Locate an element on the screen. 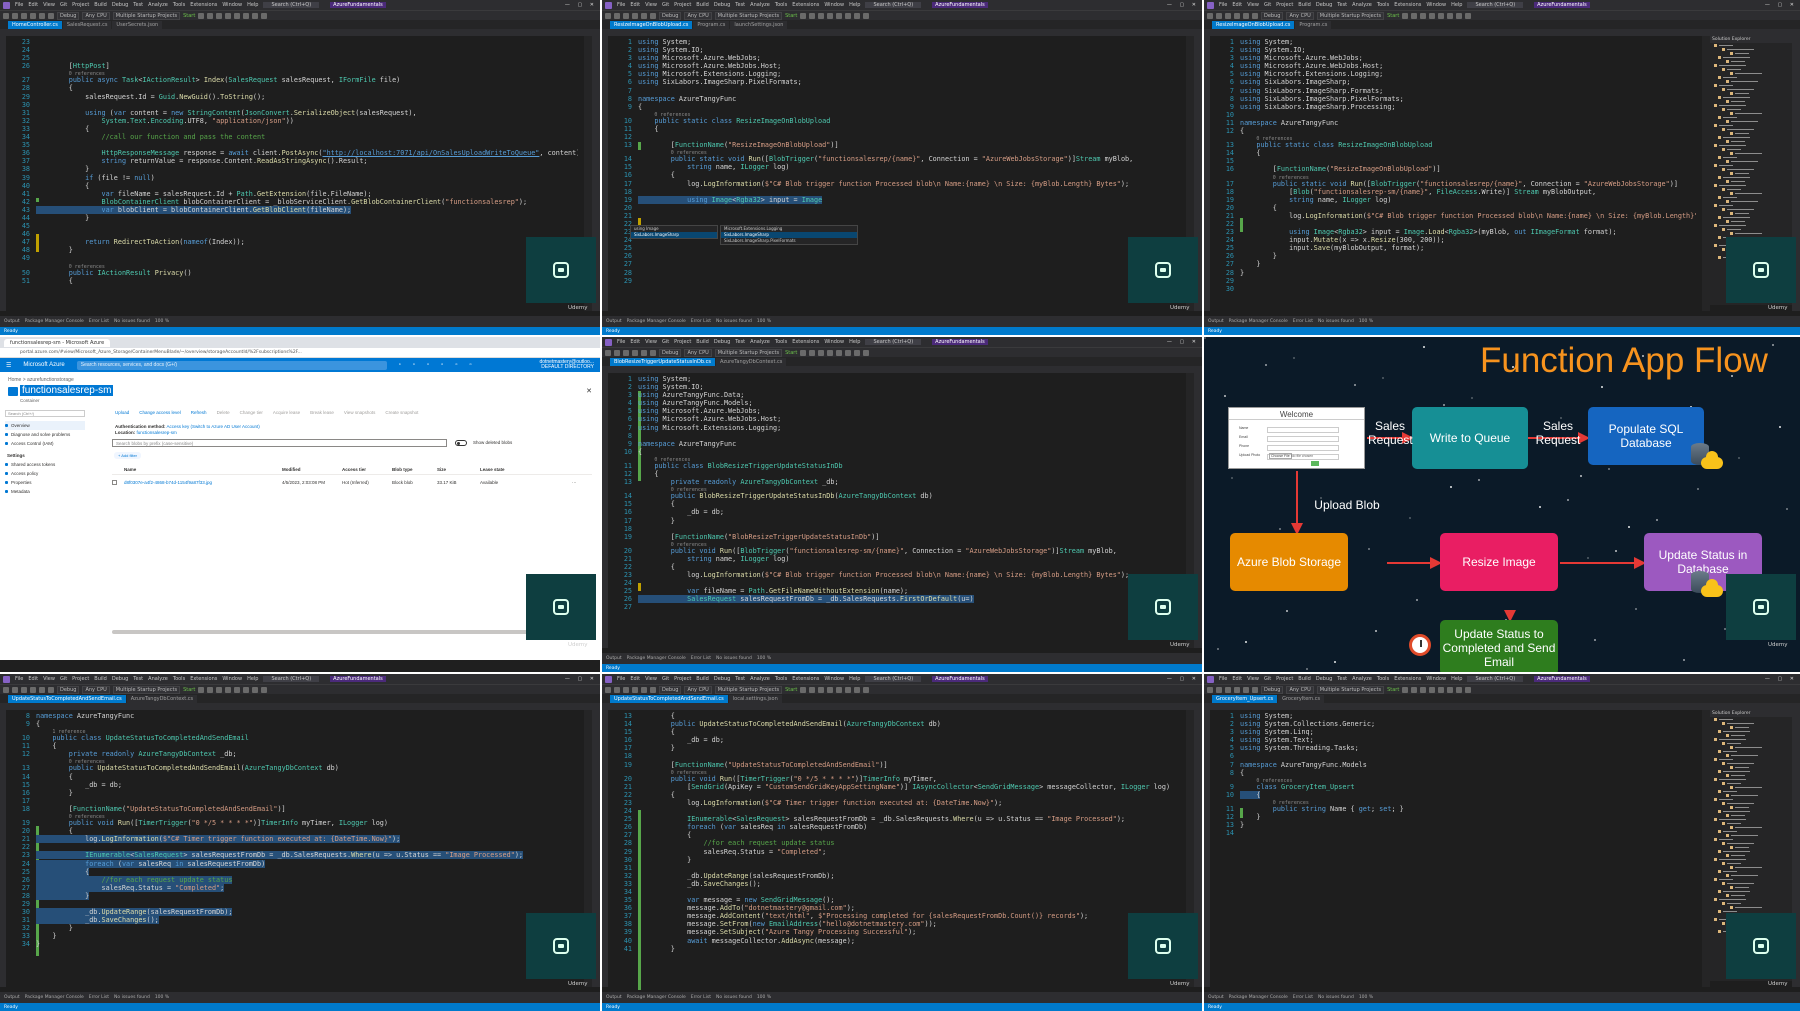 The height and width of the screenshot is (1011, 1800). vs-menu-item: Extensions is located at coordinates (203, 679).